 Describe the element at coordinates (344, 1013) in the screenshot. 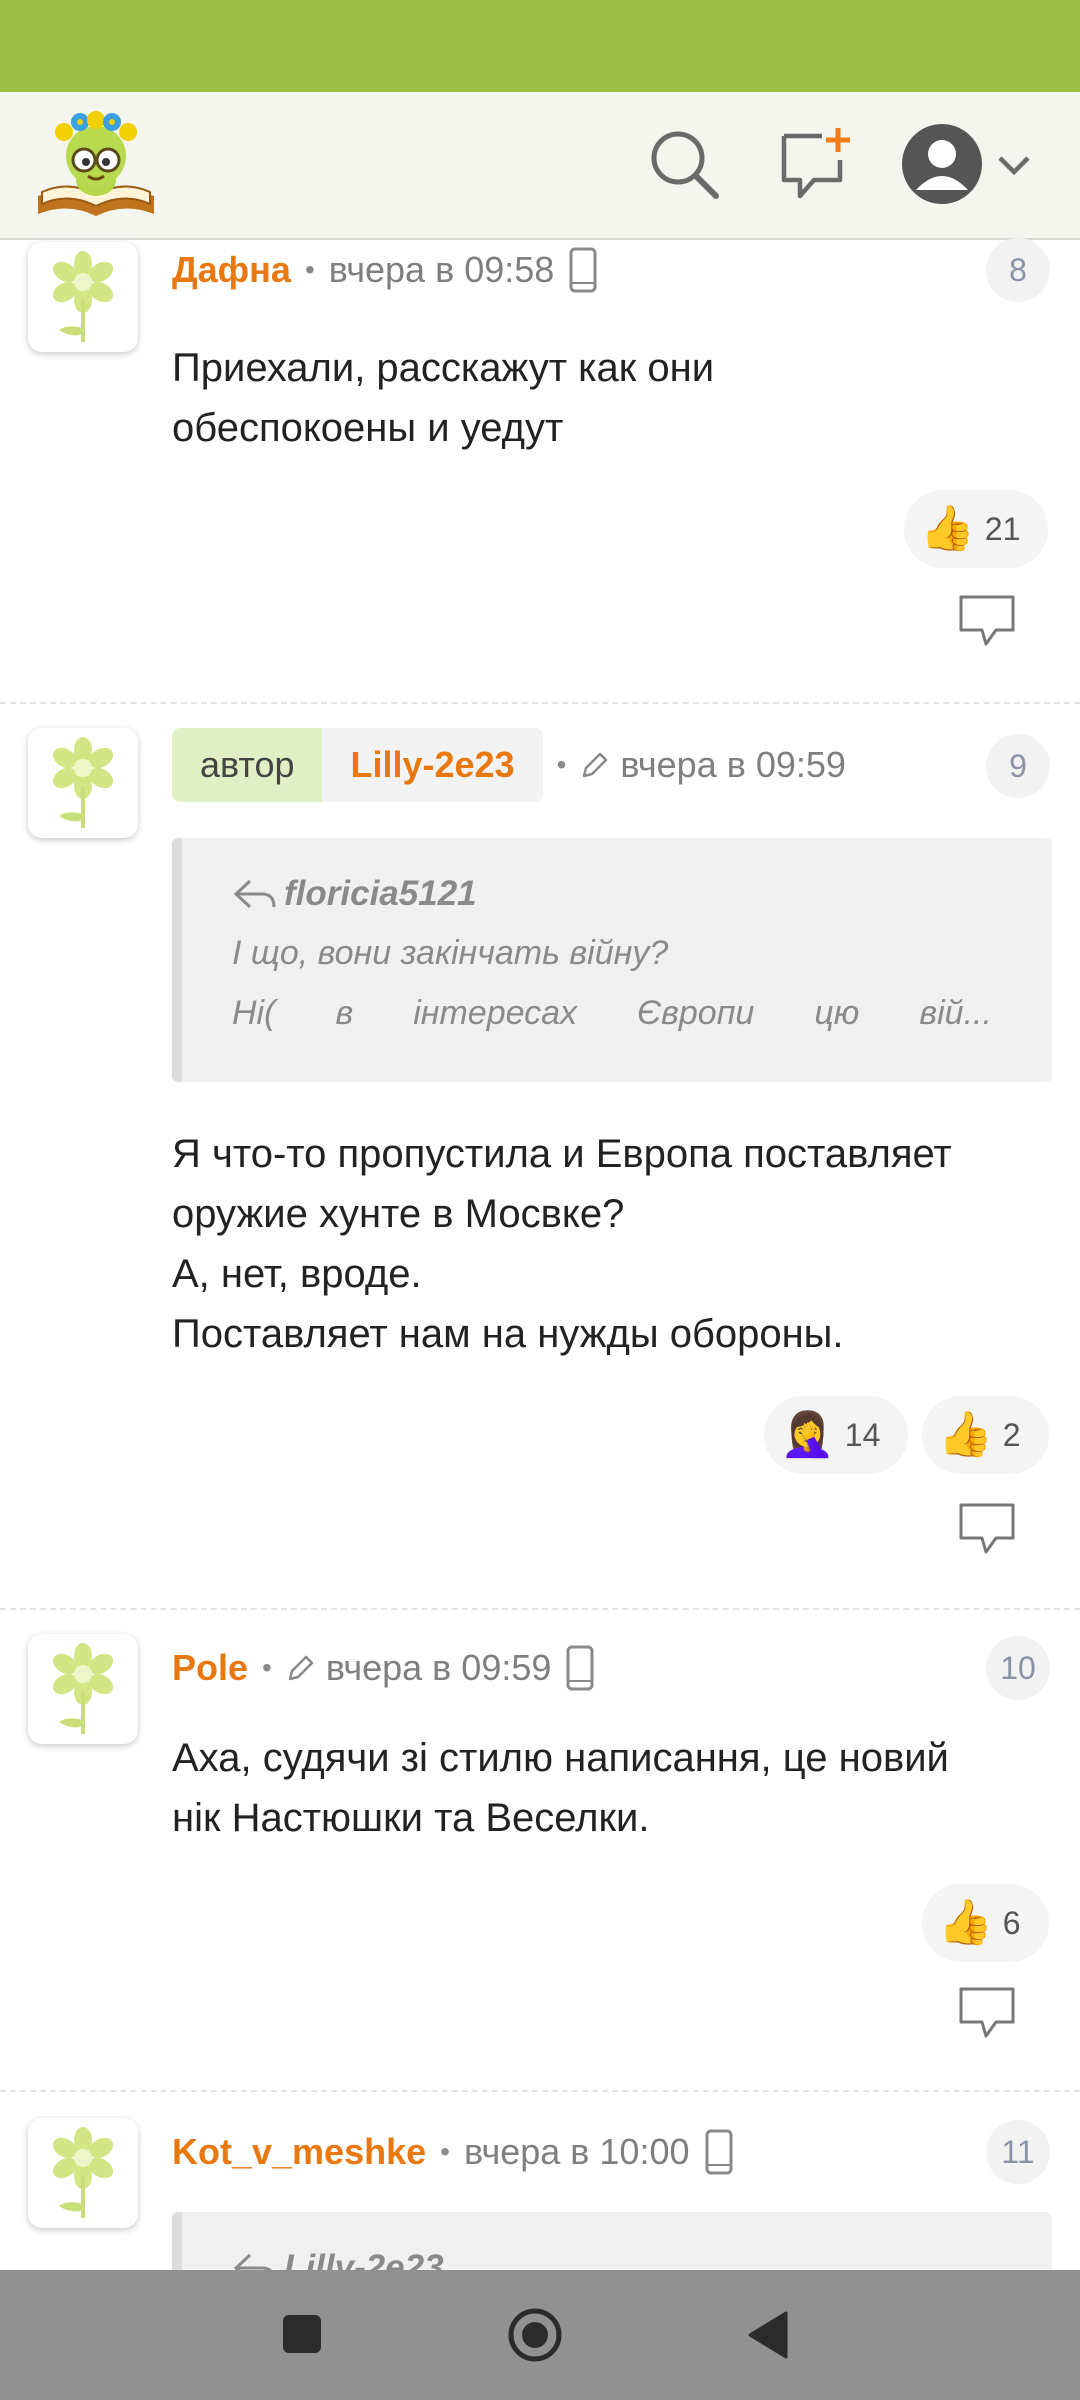

I see `quote-word: в` at that location.